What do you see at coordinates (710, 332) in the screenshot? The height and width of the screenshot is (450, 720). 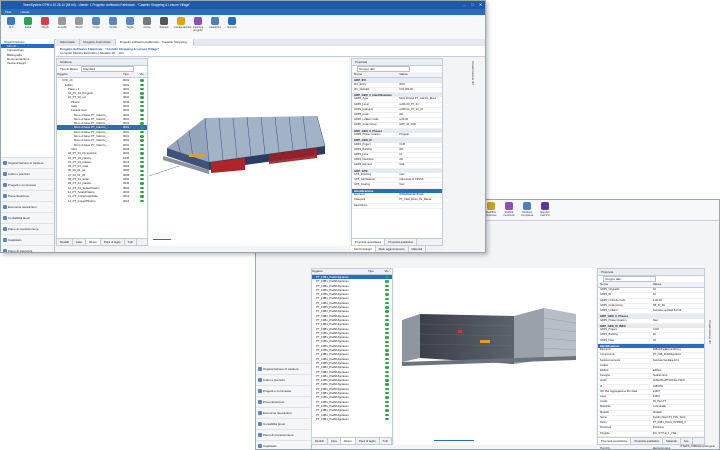 I see `vertical-tab-2: Visualizzazione 3D` at bounding box center [710, 332].